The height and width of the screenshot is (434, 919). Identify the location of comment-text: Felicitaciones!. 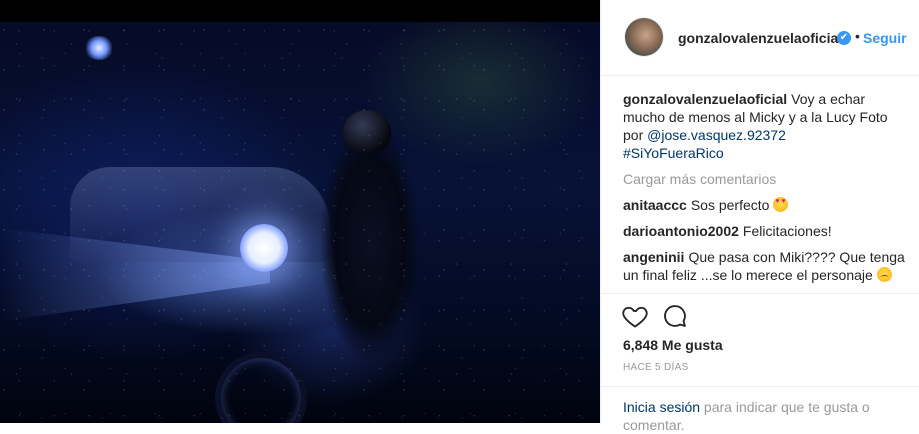
(787, 231).